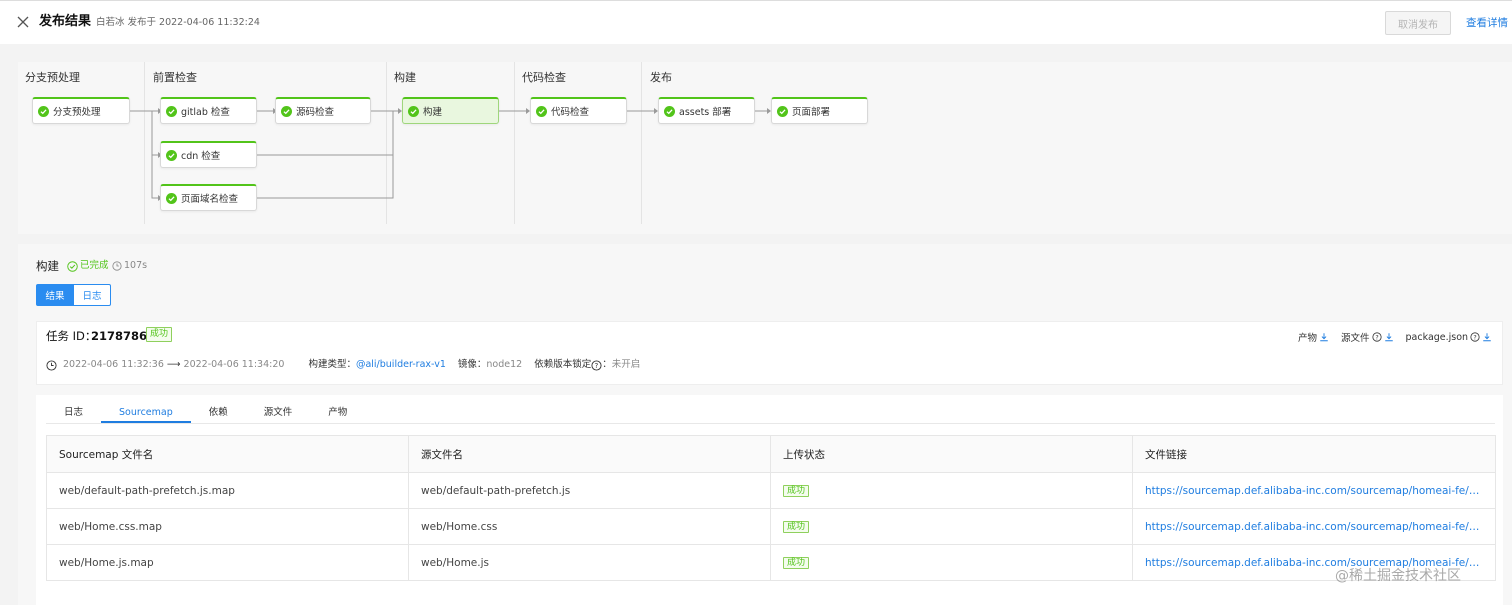  What do you see at coordinates (1487, 23) in the screenshot?
I see `view-details-link: 查看详情` at bounding box center [1487, 23].